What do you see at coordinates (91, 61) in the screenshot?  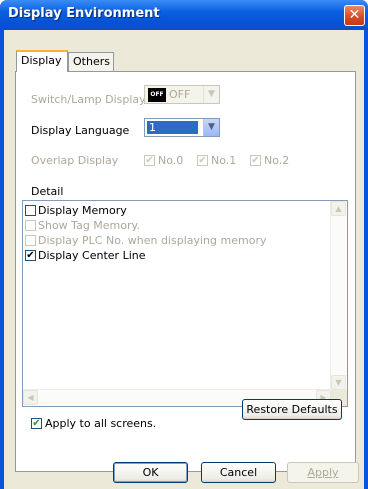 I see `tab-others: Others` at bounding box center [91, 61].